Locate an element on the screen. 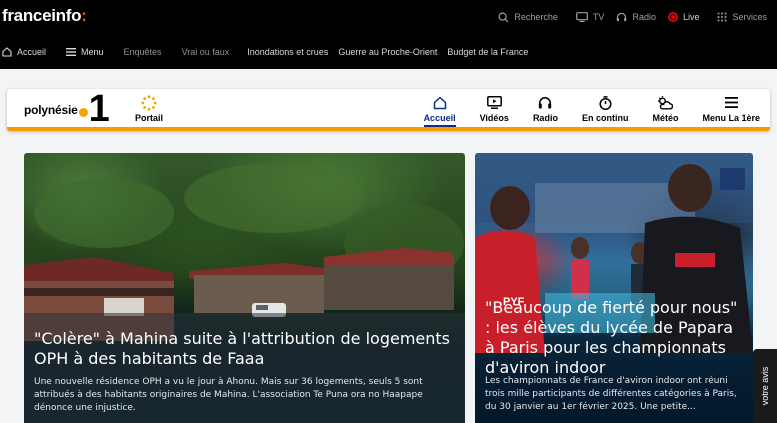  services-link: Services is located at coordinates (742, 17).